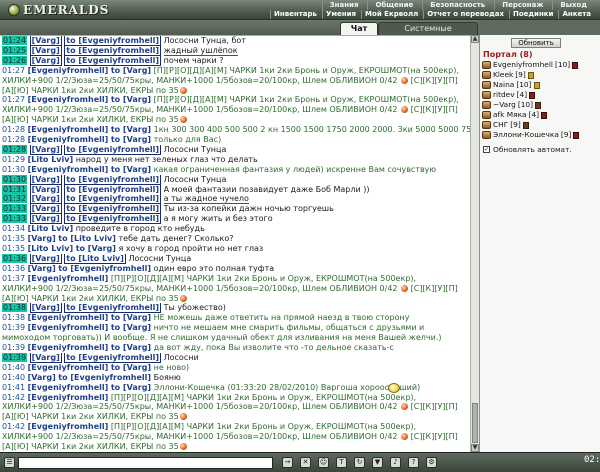  I want to click on menu-knowledge: Знания, so click(343, 5).